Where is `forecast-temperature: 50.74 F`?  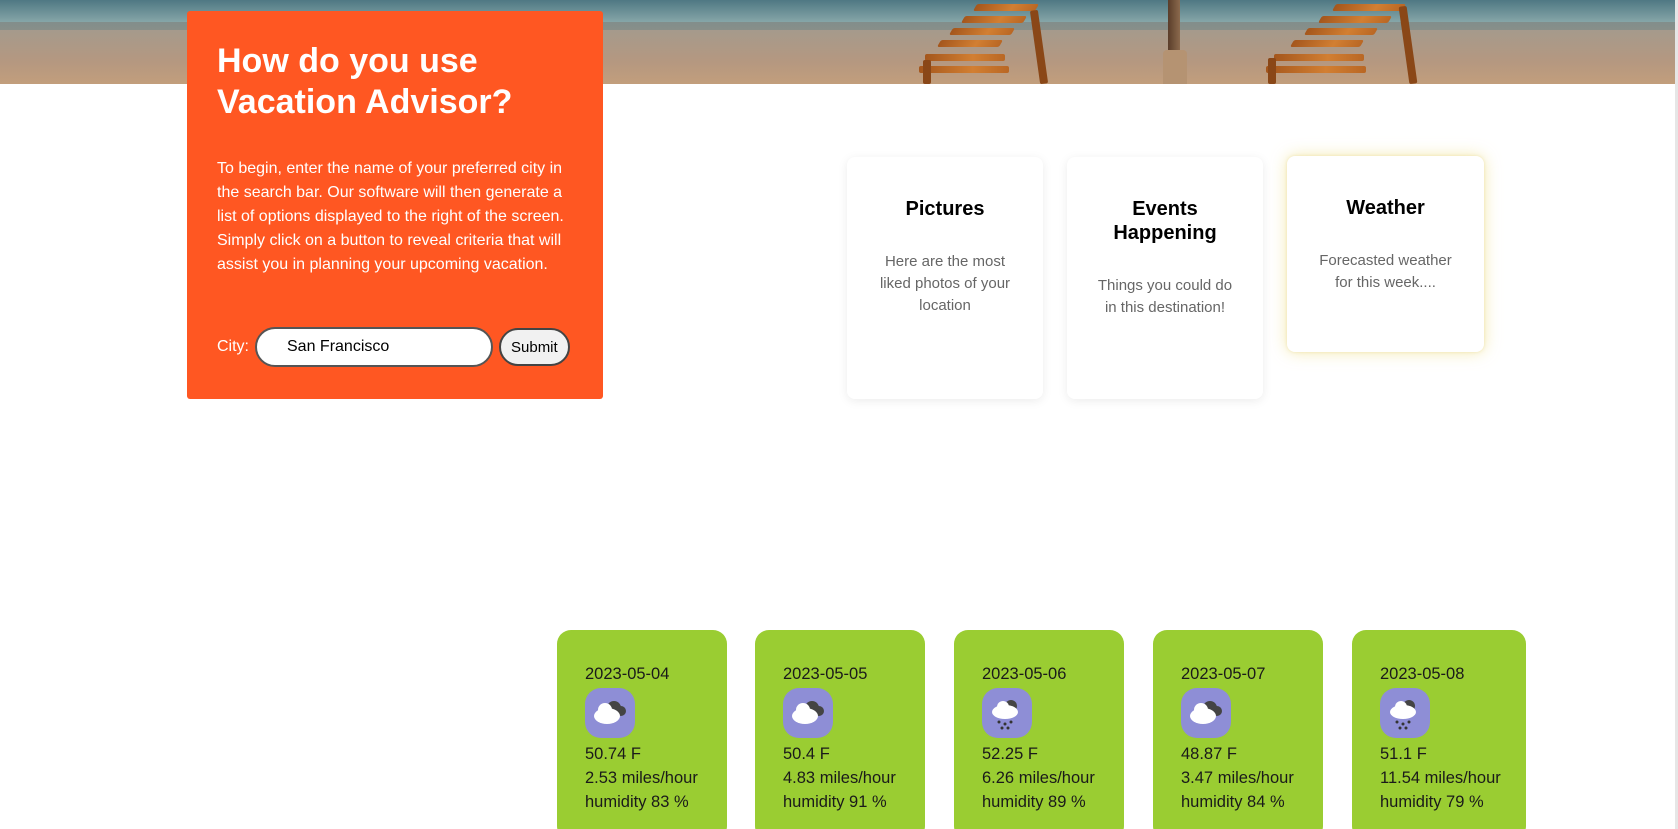
forecast-temperature: 50.74 F is located at coordinates (613, 754).